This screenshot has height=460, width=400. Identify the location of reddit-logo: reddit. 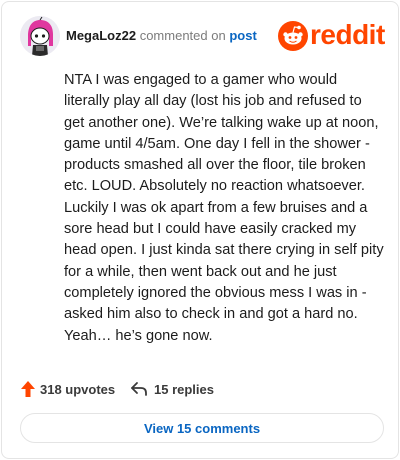
(331, 35).